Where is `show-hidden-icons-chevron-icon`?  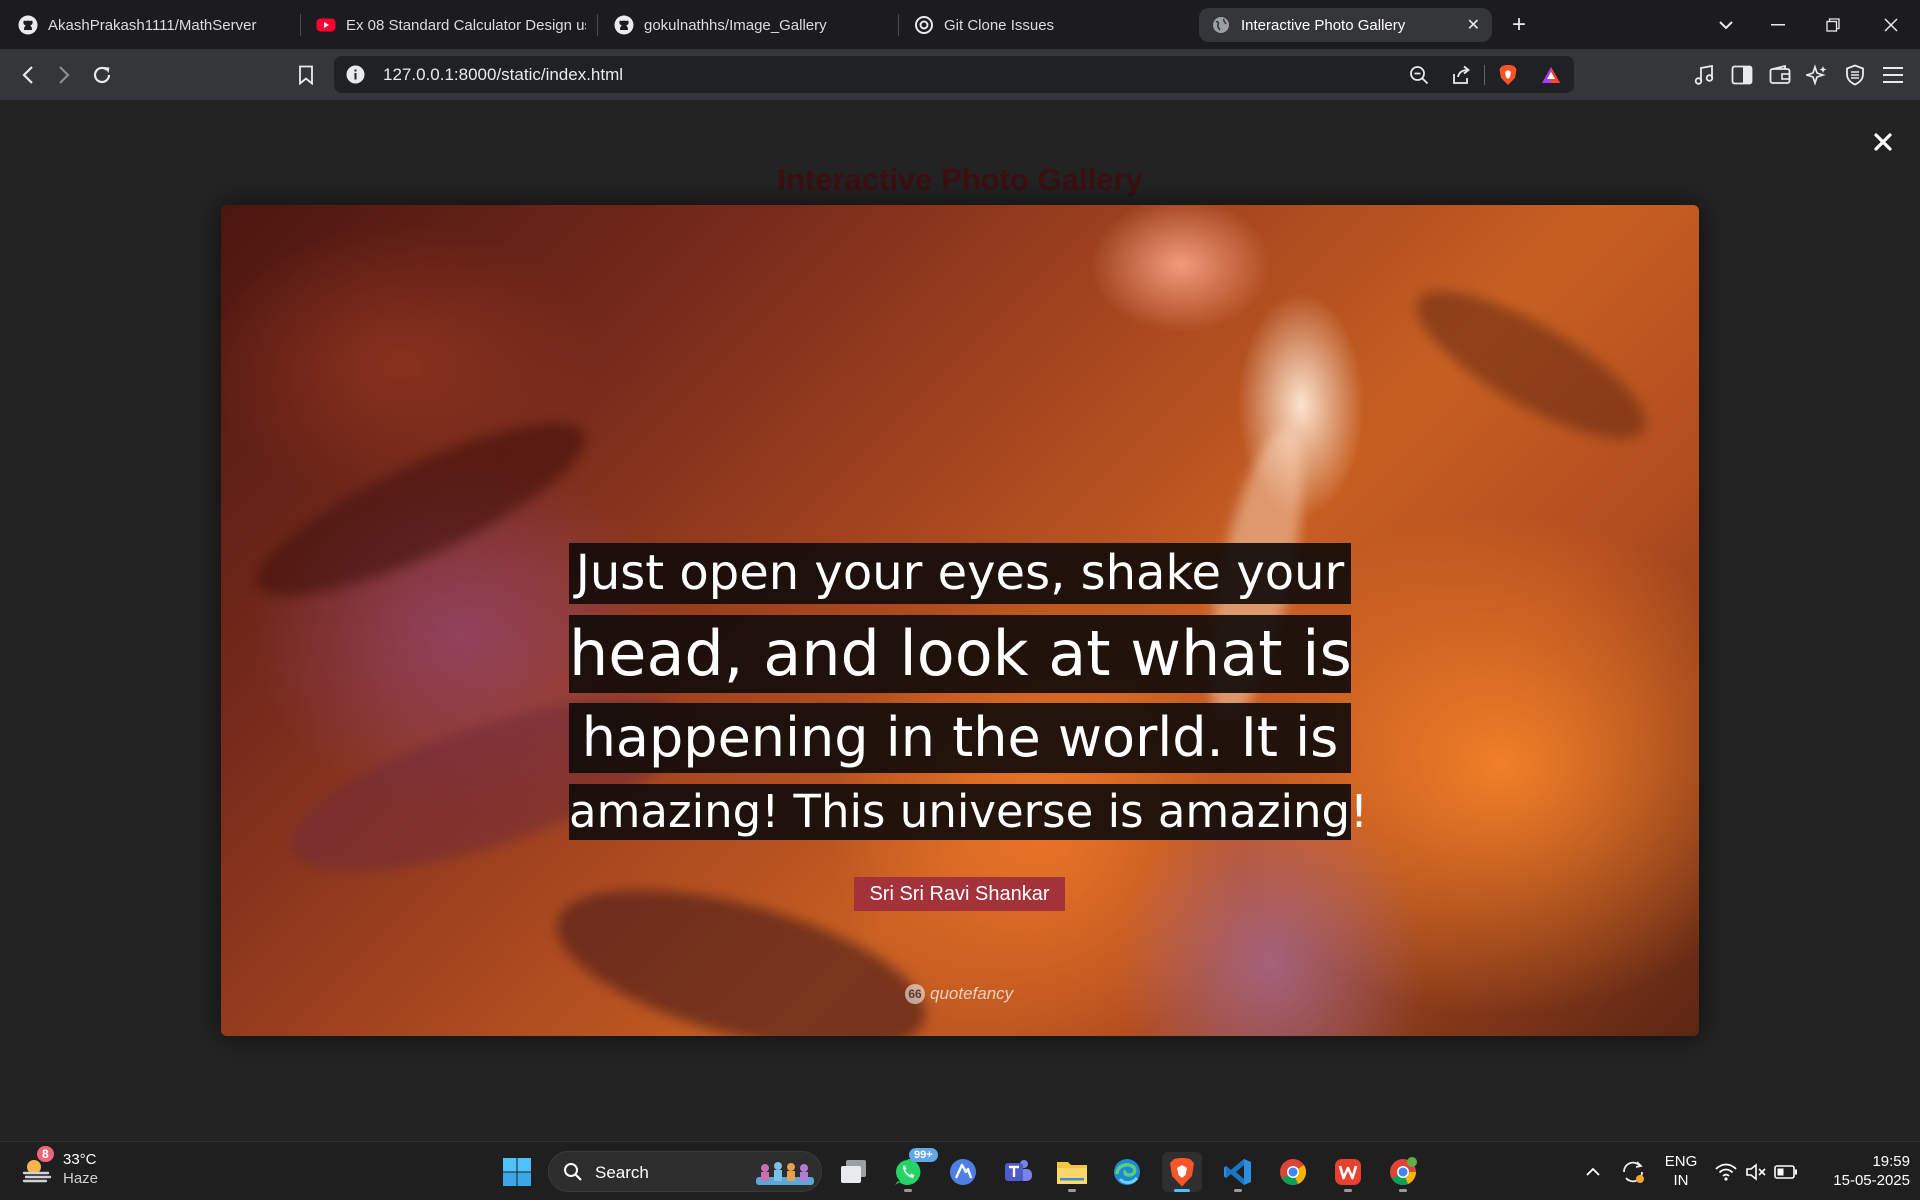 show-hidden-icons-chevron-icon is located at coordinates (1593, 1172).